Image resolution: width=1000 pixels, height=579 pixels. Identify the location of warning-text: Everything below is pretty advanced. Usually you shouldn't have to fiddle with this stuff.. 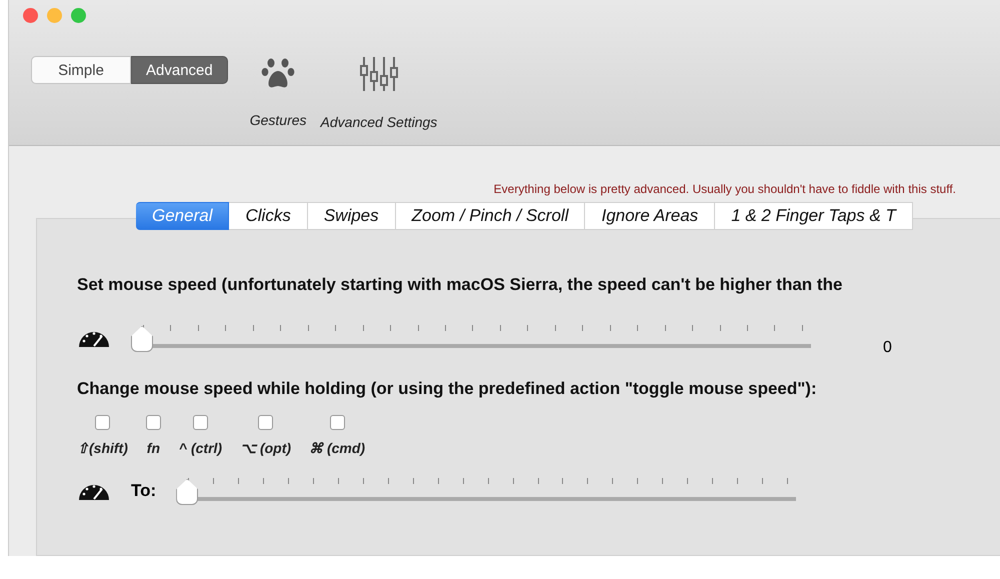
(724, 189).